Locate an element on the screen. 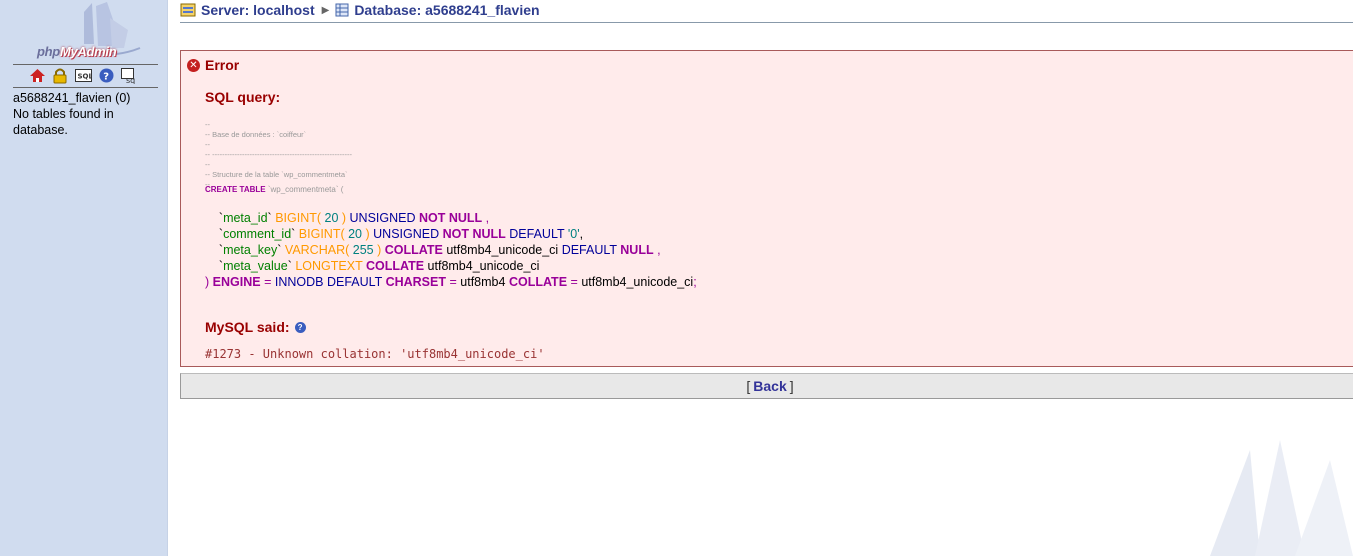  sql-create-line: CREATE TABLE `wp_commentmeta` ( is located at coordinates (274, 189).